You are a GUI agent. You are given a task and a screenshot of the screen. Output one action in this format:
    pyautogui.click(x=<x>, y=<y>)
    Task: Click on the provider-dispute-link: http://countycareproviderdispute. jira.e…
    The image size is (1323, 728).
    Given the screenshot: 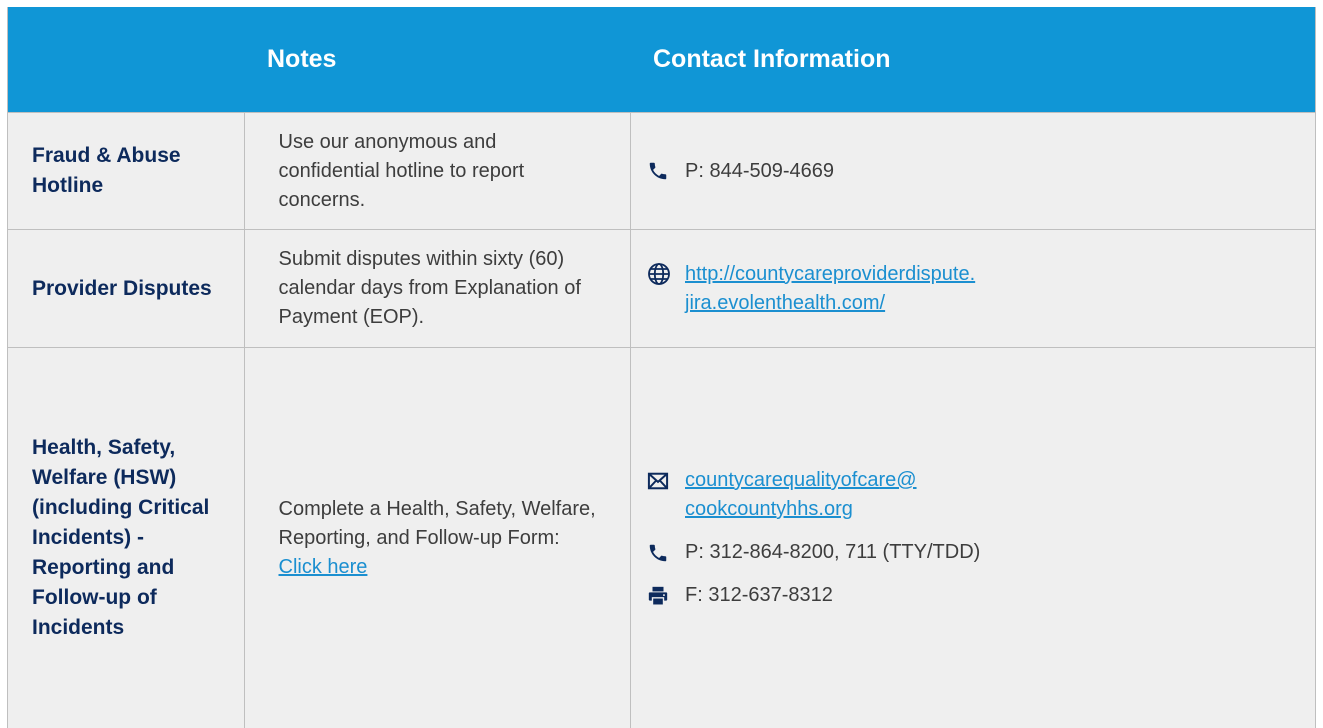 What is the action you would take?
    pyautogui.click(x=830, y=289)
    